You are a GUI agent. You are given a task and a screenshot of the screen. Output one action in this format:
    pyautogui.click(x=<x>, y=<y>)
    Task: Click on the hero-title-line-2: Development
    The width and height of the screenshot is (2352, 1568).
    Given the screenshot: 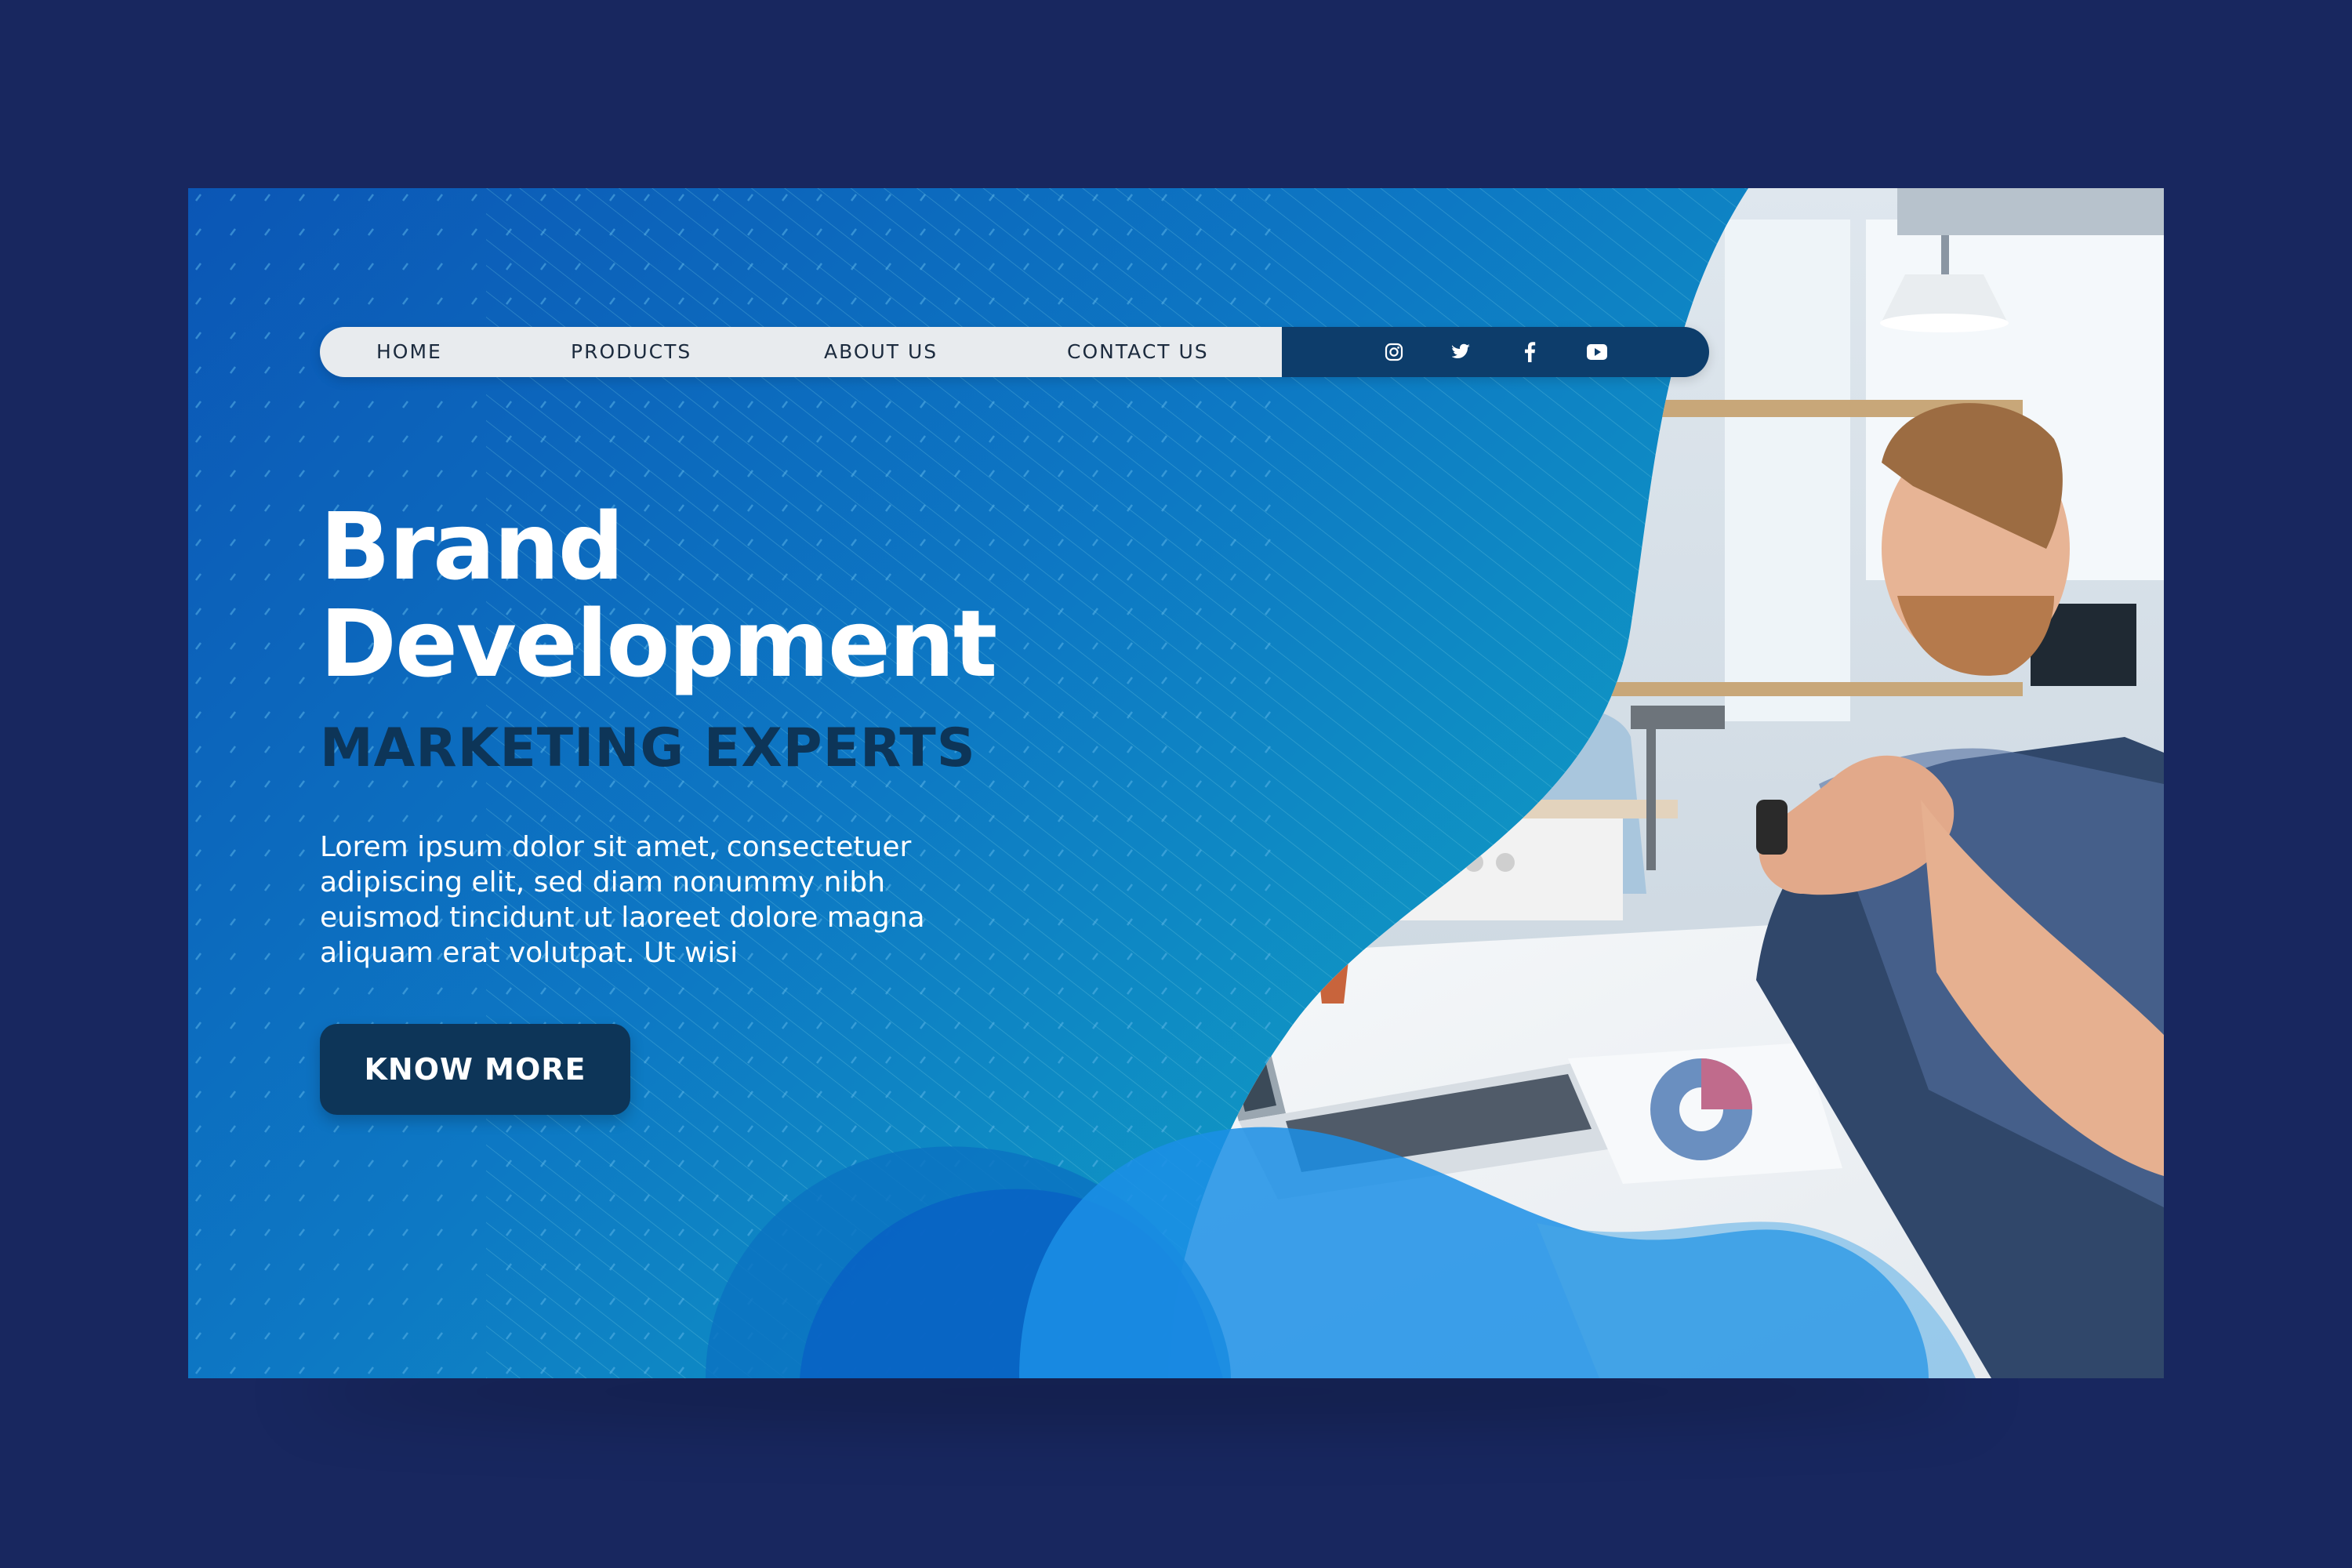 What is the action you would take?
    pyautogui.click(x=658, y=644)
    